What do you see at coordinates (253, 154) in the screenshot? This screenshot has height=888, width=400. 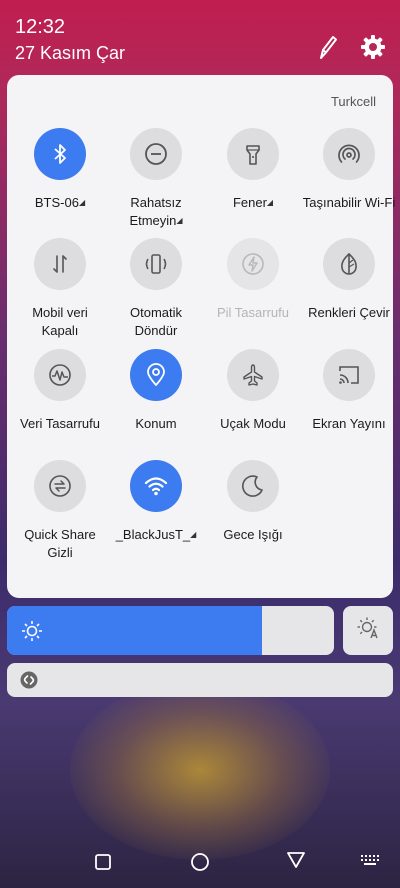 I see `flashlight-icon` at bounding box center [253, 154].